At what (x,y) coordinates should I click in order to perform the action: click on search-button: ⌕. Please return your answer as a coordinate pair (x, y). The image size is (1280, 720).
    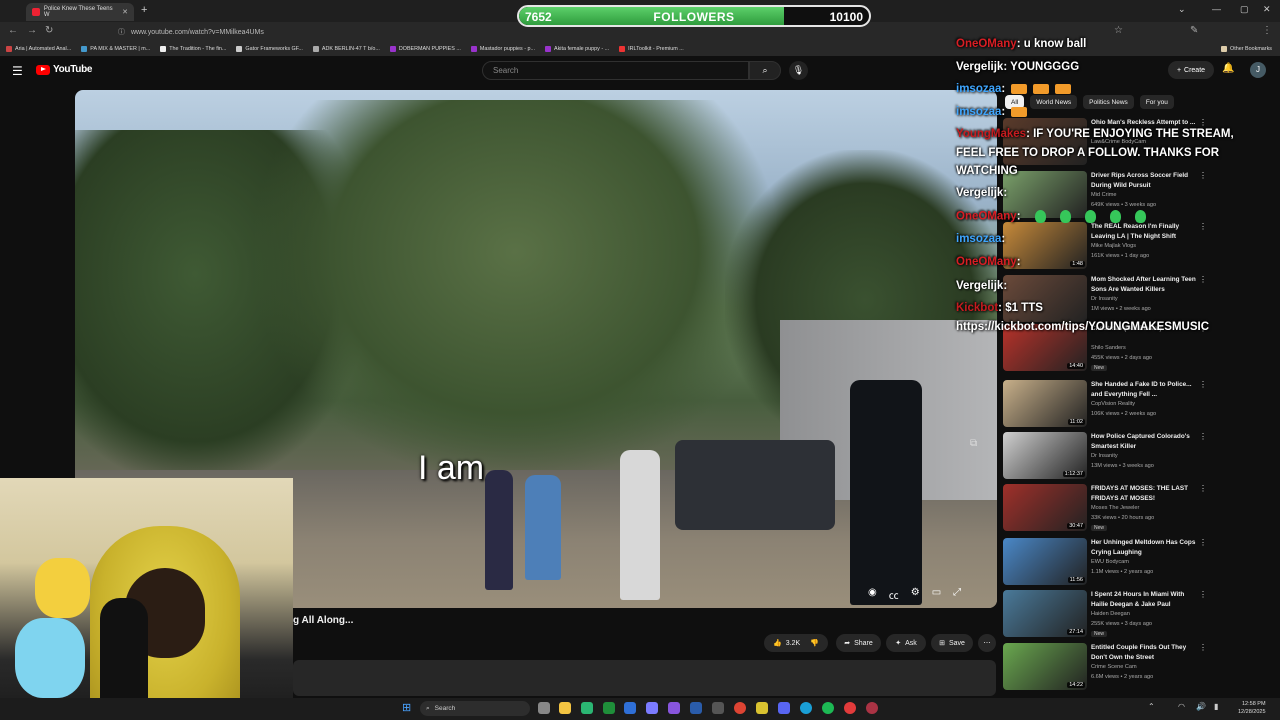
    Looking at the image, I should click on (765, 70).